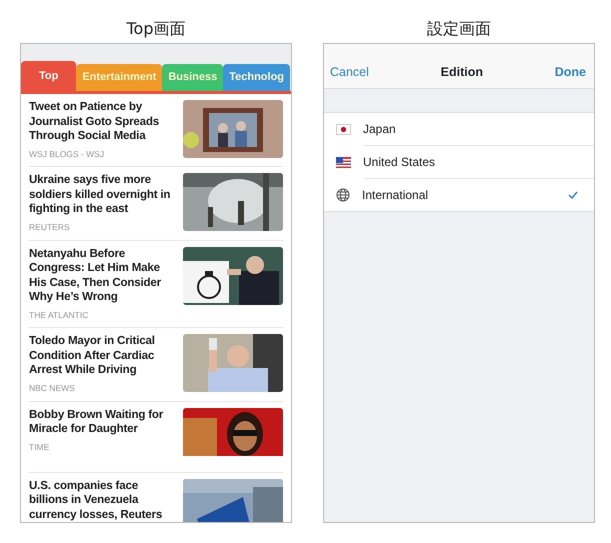 This screenshot has width=611, height=543. I want to click on article-headline: Tweet on Patience by Journalist Goto Spreads Through Social Media, so click(103, 122).